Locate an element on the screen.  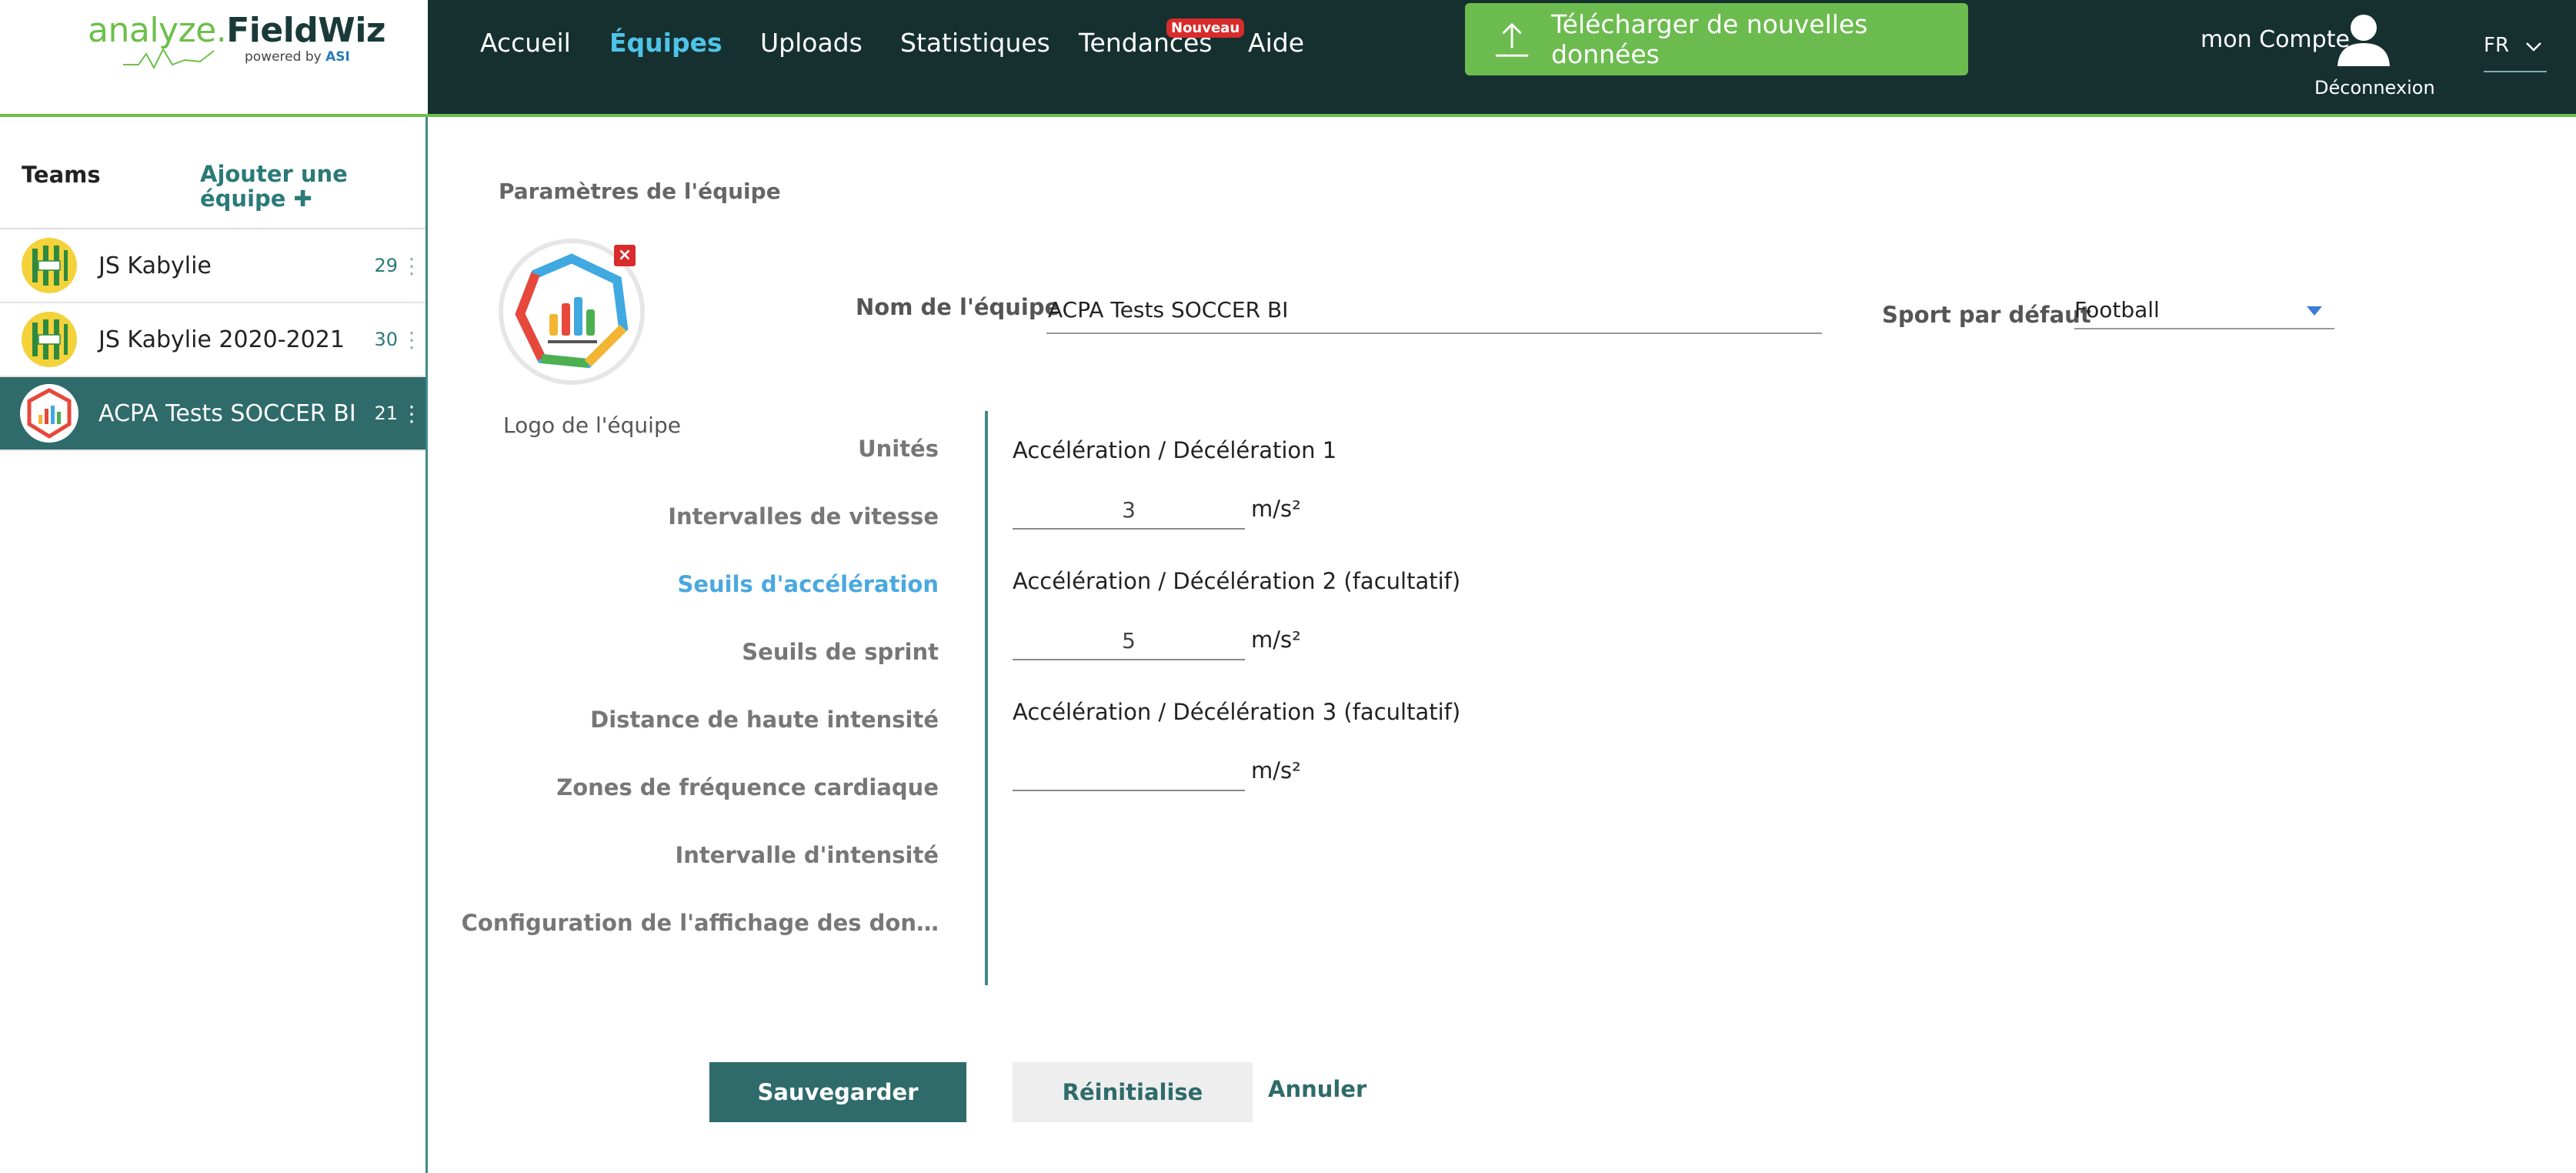
brand-logo: analyze.FieldWiz powered by ASI is located at coordinates (214, 58).